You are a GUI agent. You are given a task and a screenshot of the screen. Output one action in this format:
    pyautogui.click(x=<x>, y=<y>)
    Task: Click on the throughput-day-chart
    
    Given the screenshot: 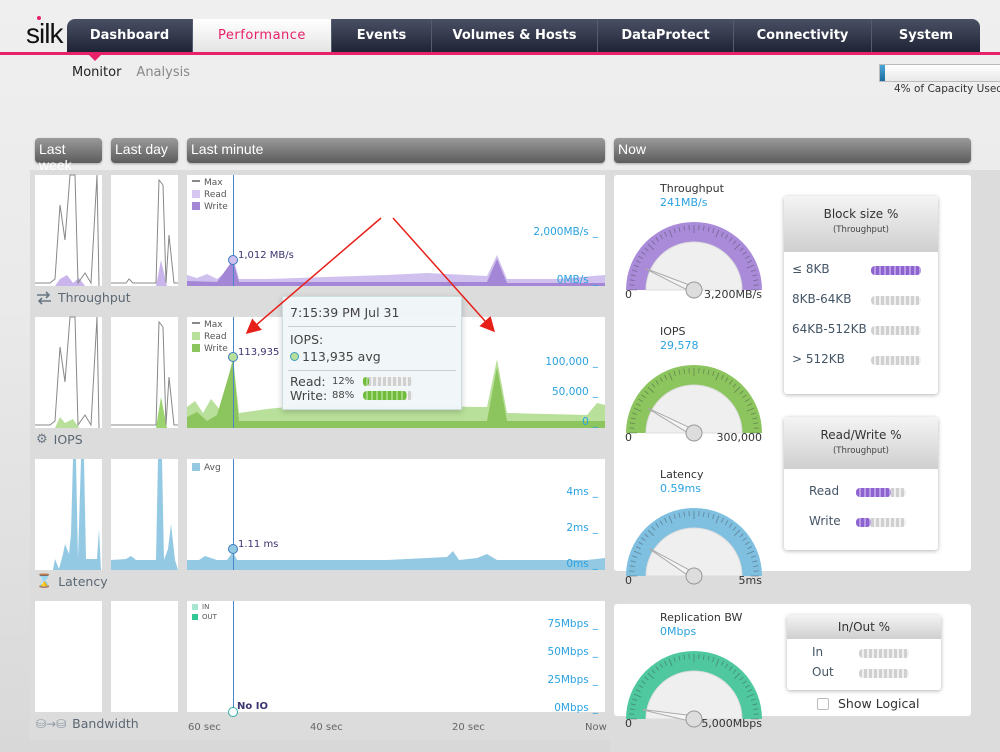 What is the action you would take?
    pyautogui.click(x=144, y=230)
    